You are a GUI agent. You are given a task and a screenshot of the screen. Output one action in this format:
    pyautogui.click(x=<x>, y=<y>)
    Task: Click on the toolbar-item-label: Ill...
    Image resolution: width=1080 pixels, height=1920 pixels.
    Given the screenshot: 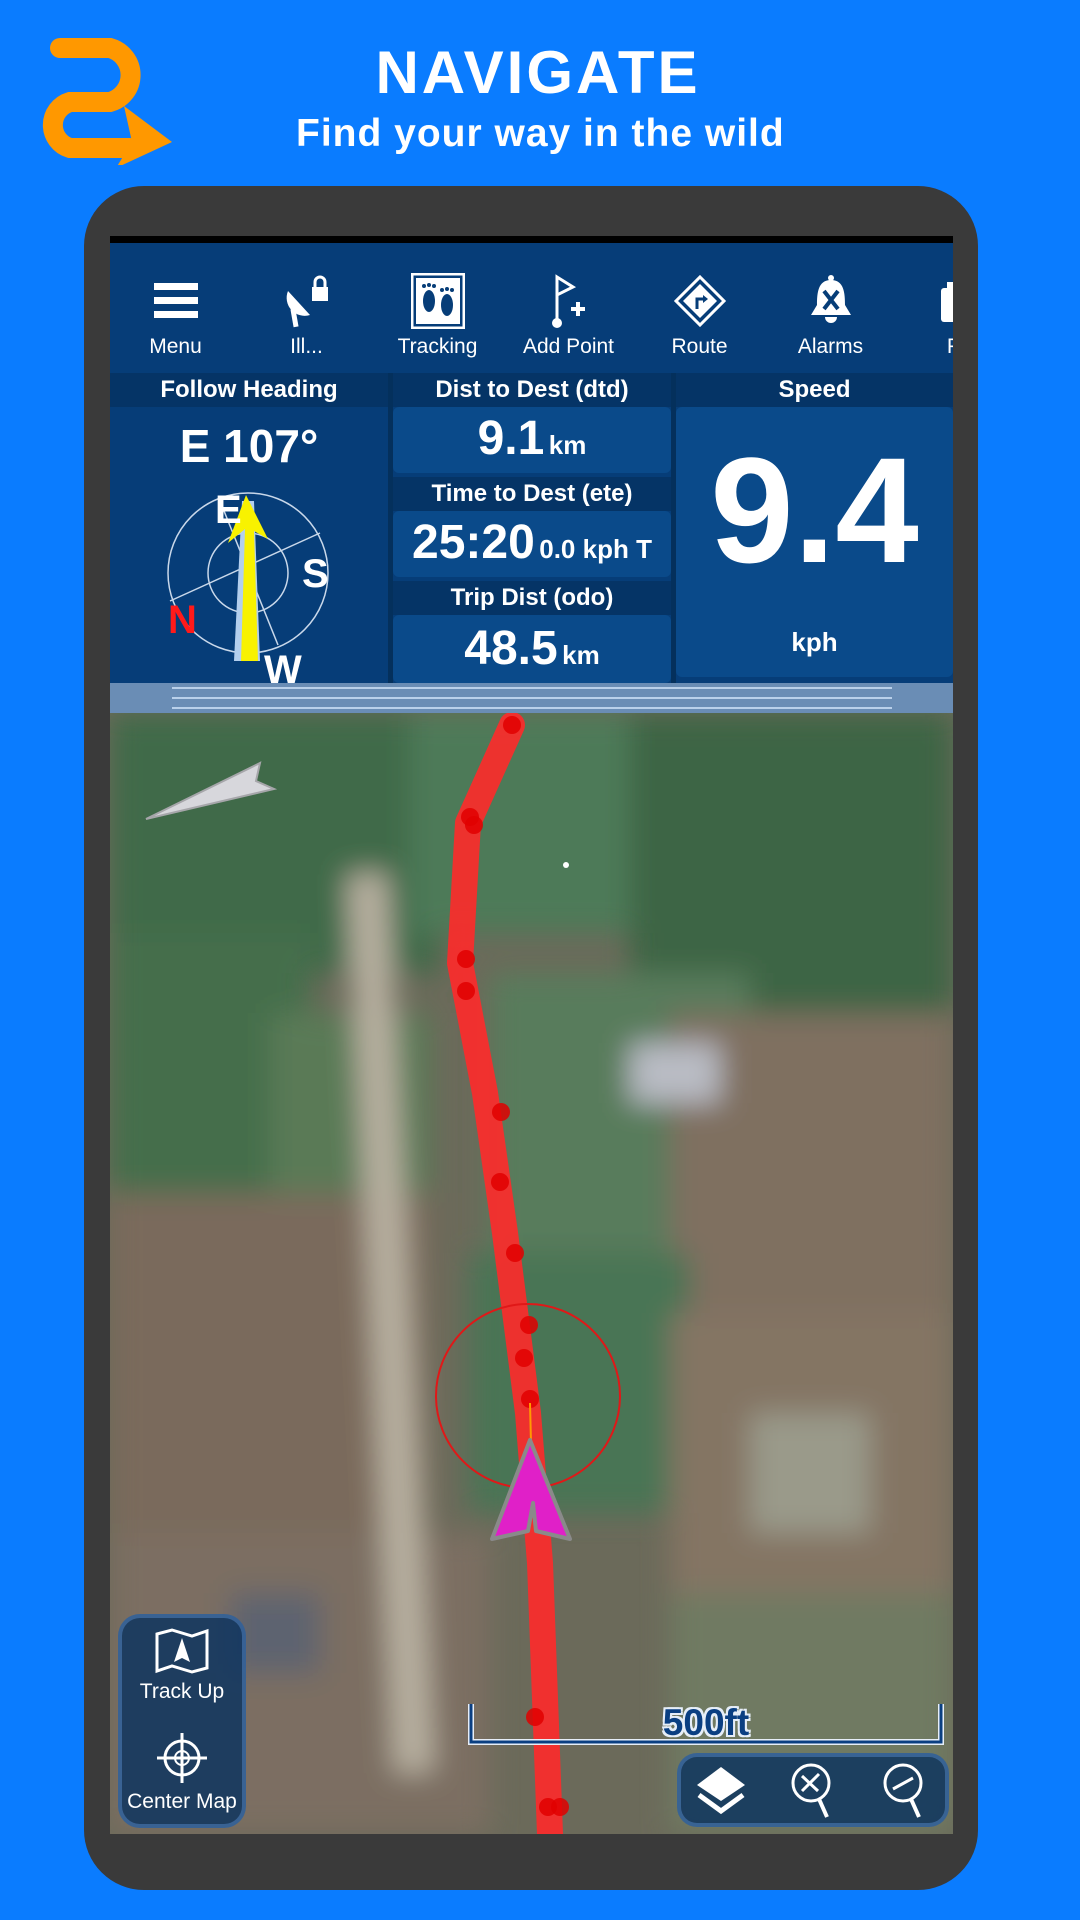 What is the action you would take?
    pyautogui.click(x=306, y=346)
    